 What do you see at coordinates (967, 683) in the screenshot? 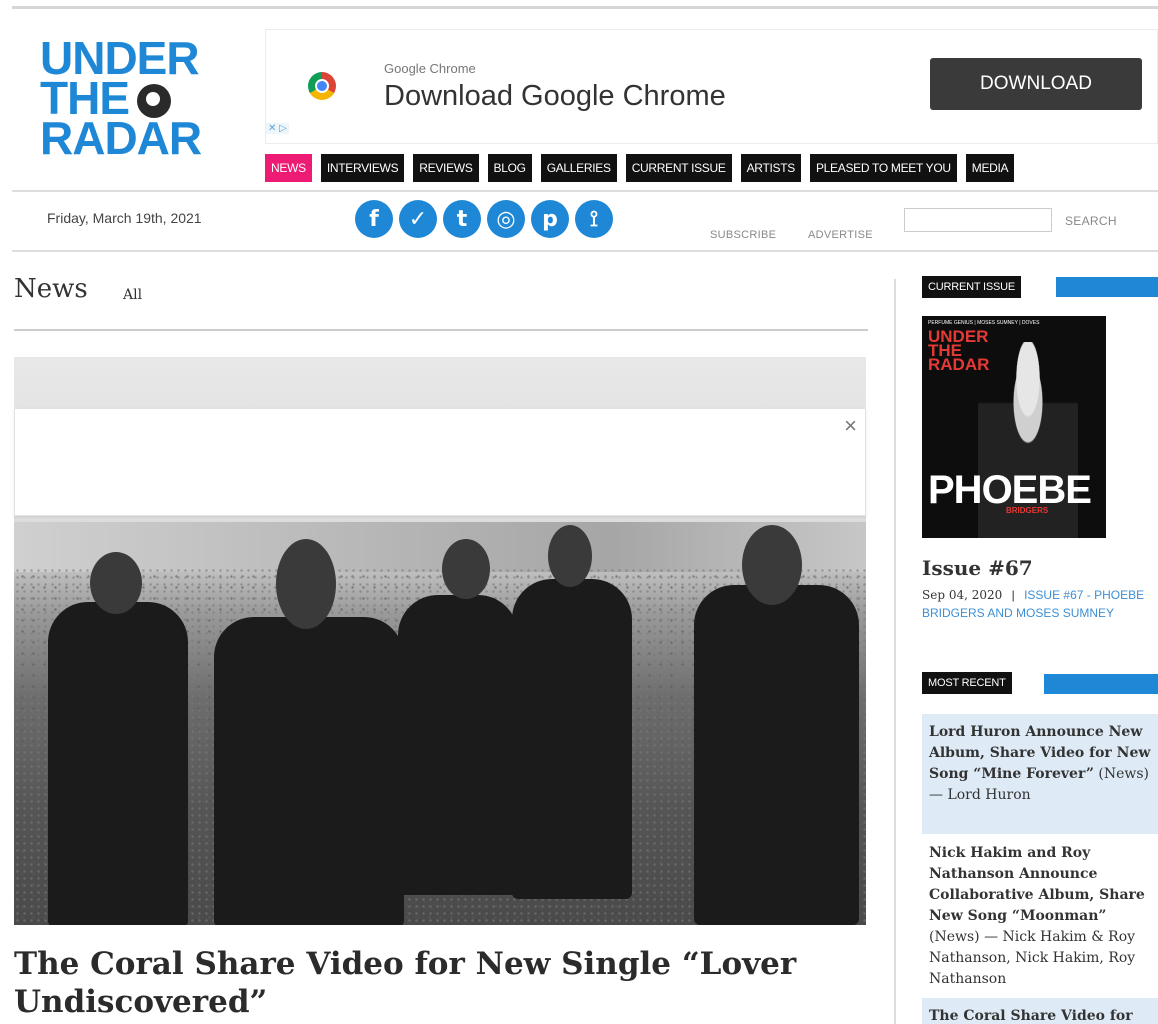
I see `most-recent-label: MOST RECENT` at bounding box center [967, 683].